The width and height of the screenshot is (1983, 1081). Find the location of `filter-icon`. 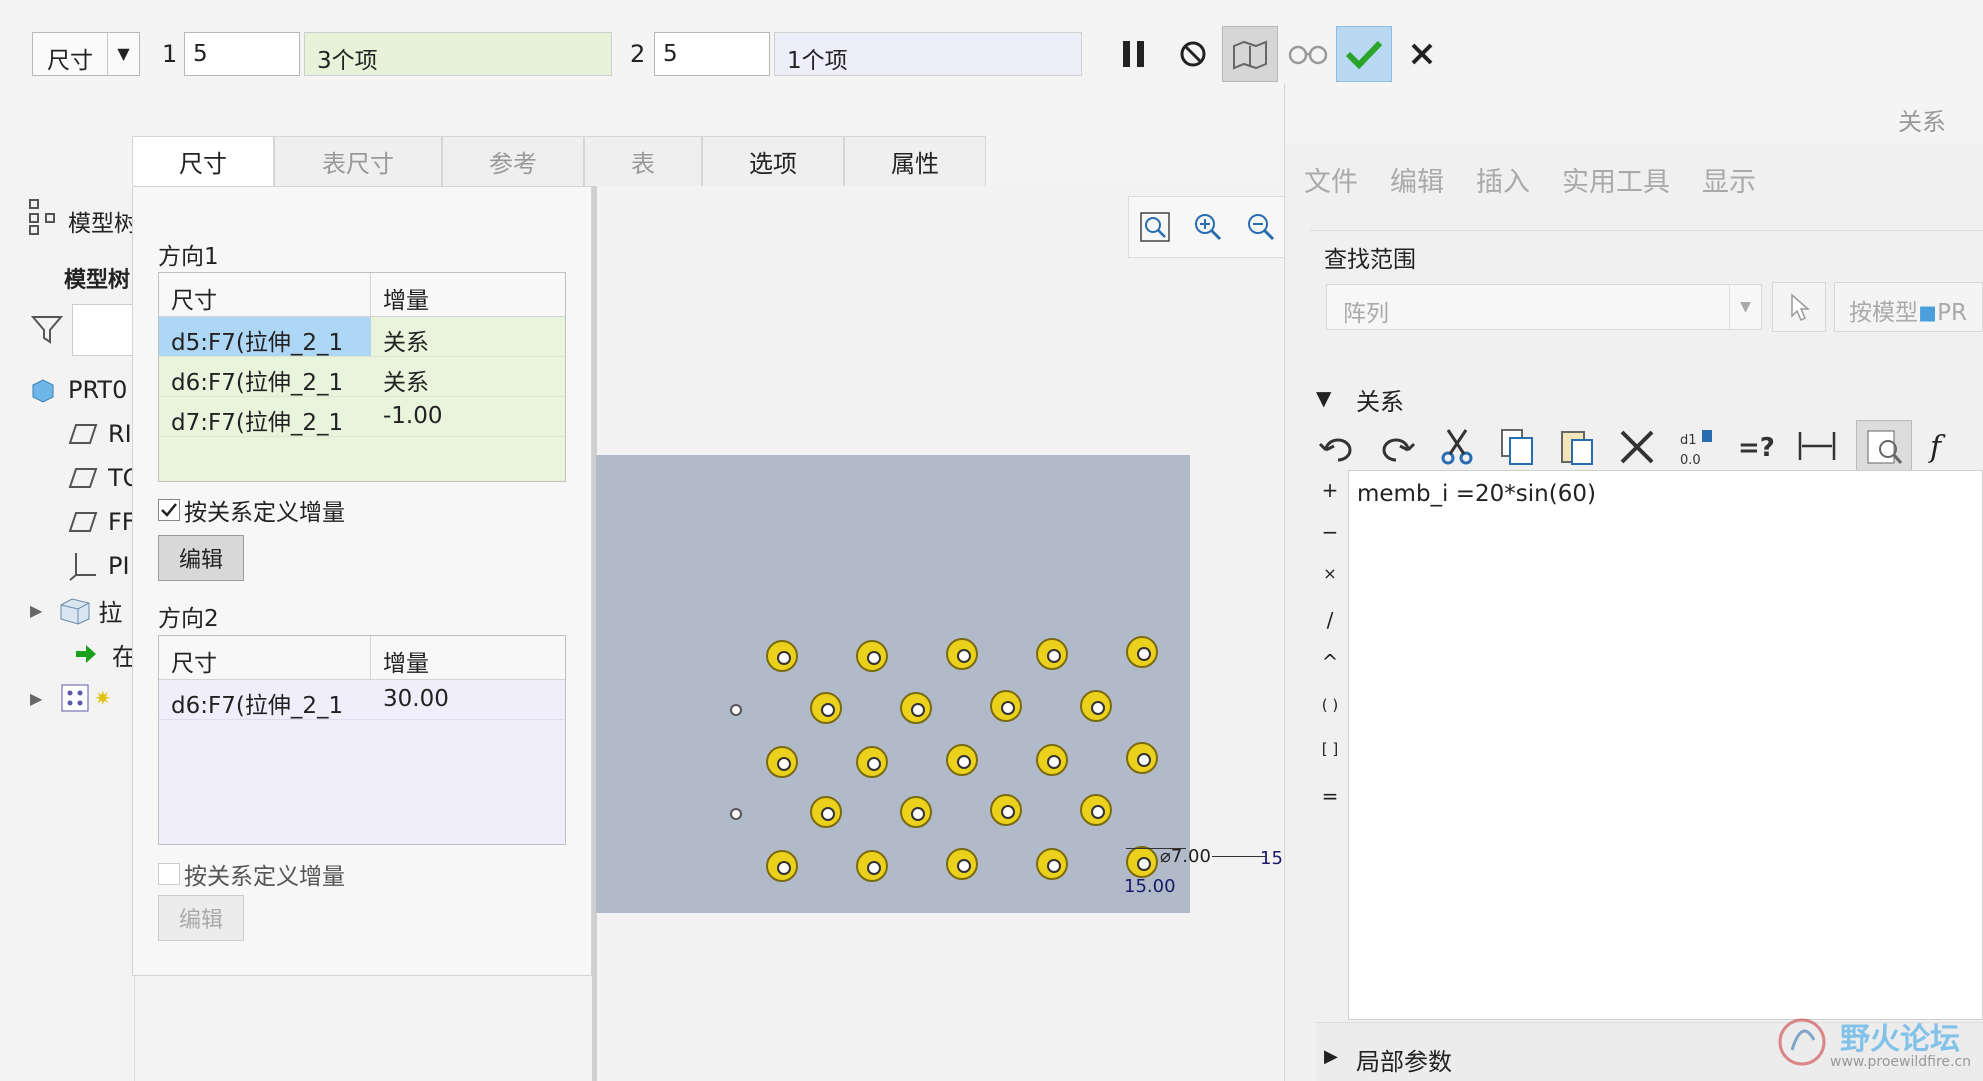

filter-icon is located at coordinates (47, 331).